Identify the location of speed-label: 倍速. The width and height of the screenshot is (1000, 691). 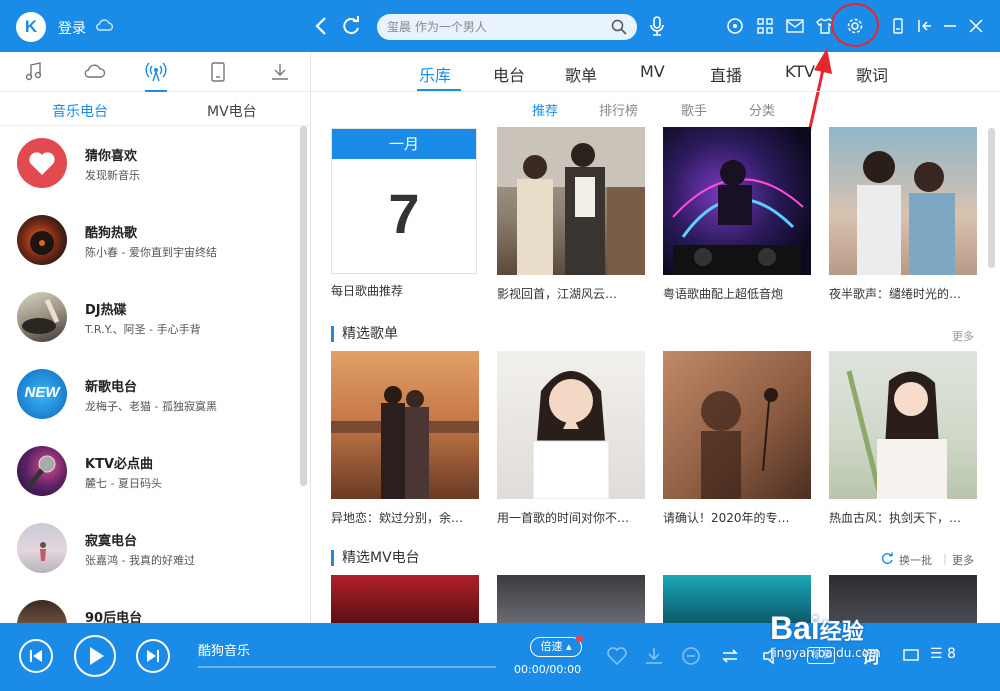
(551, 646).